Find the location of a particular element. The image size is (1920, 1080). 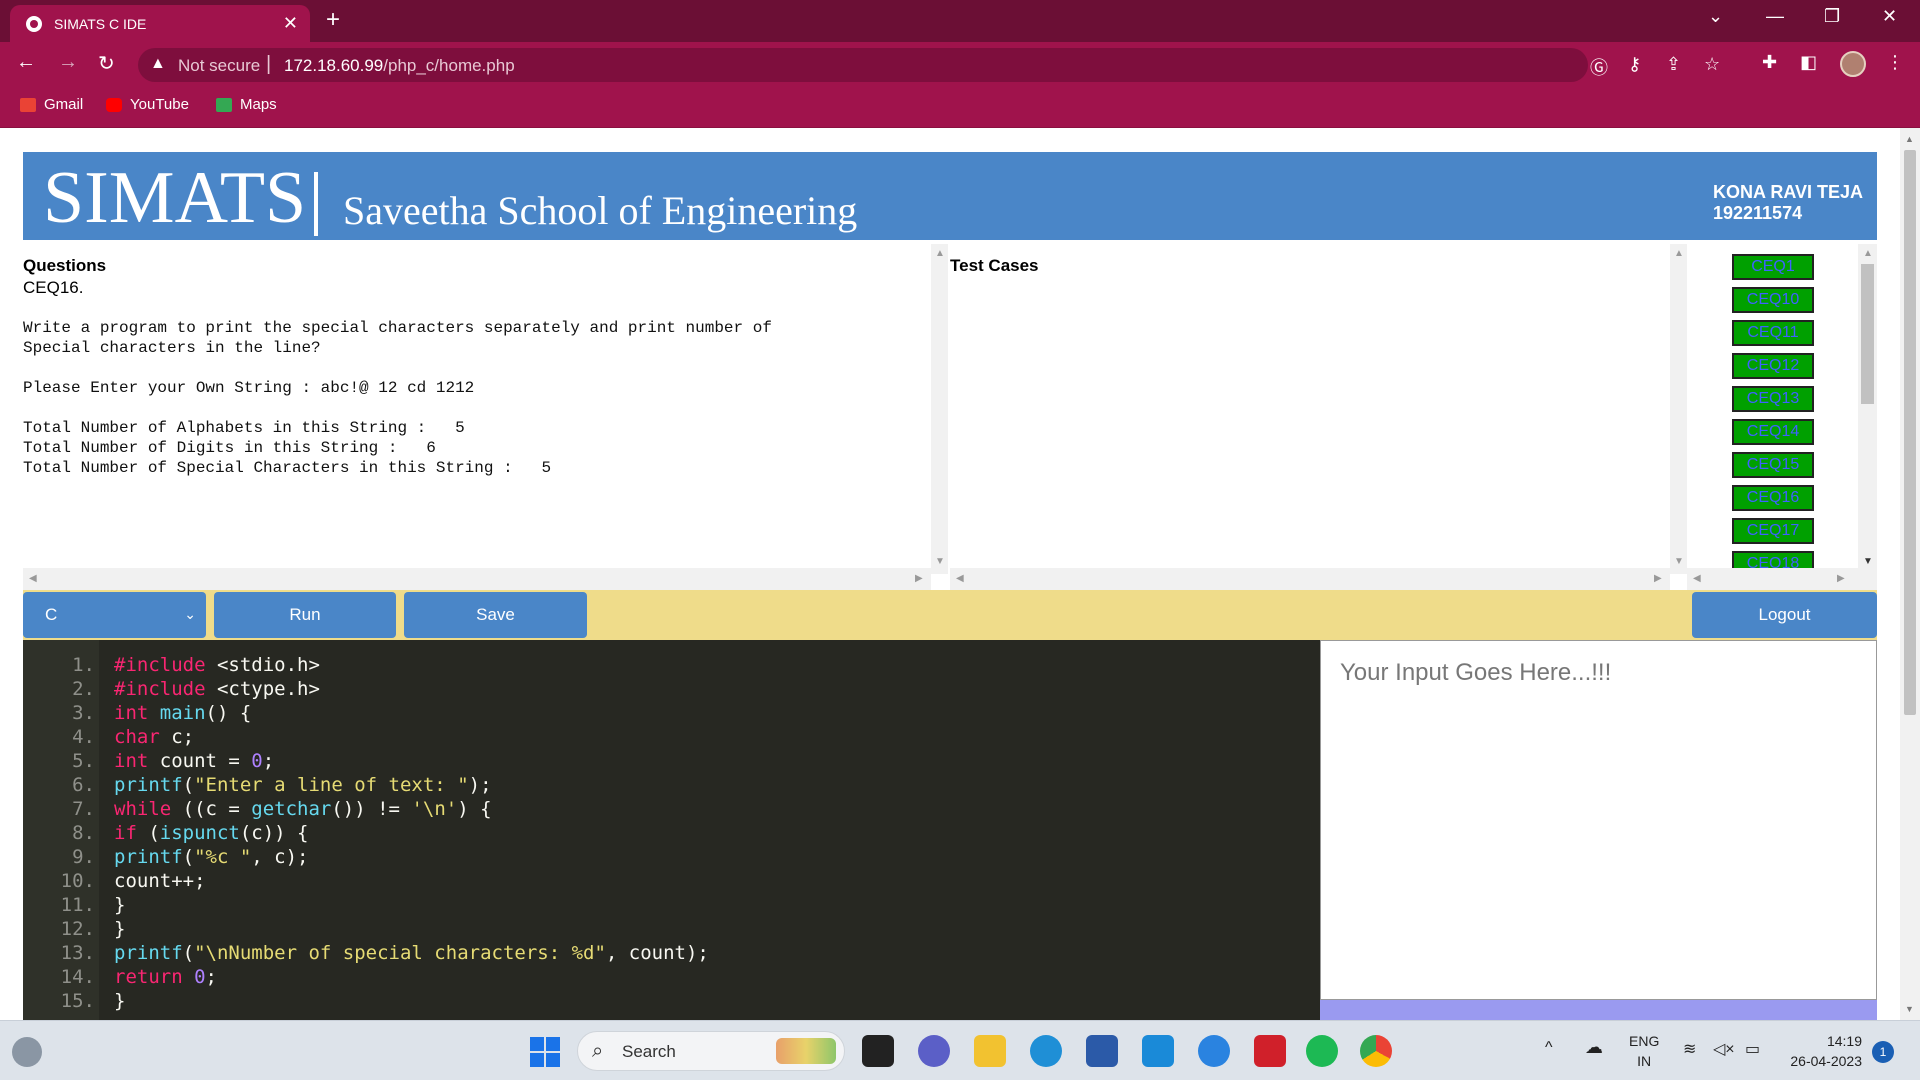

clock: 14:19 26-04-2023 is located at coordinates (1819, 1051).